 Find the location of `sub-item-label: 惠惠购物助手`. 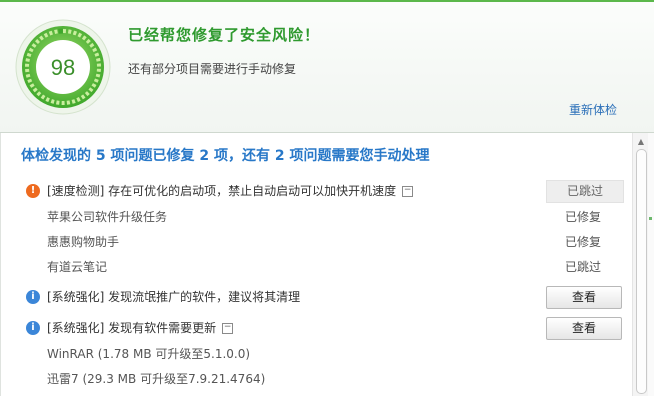

sub-item-label: 惠惠购物助手 is located at coordinates (83, 242).